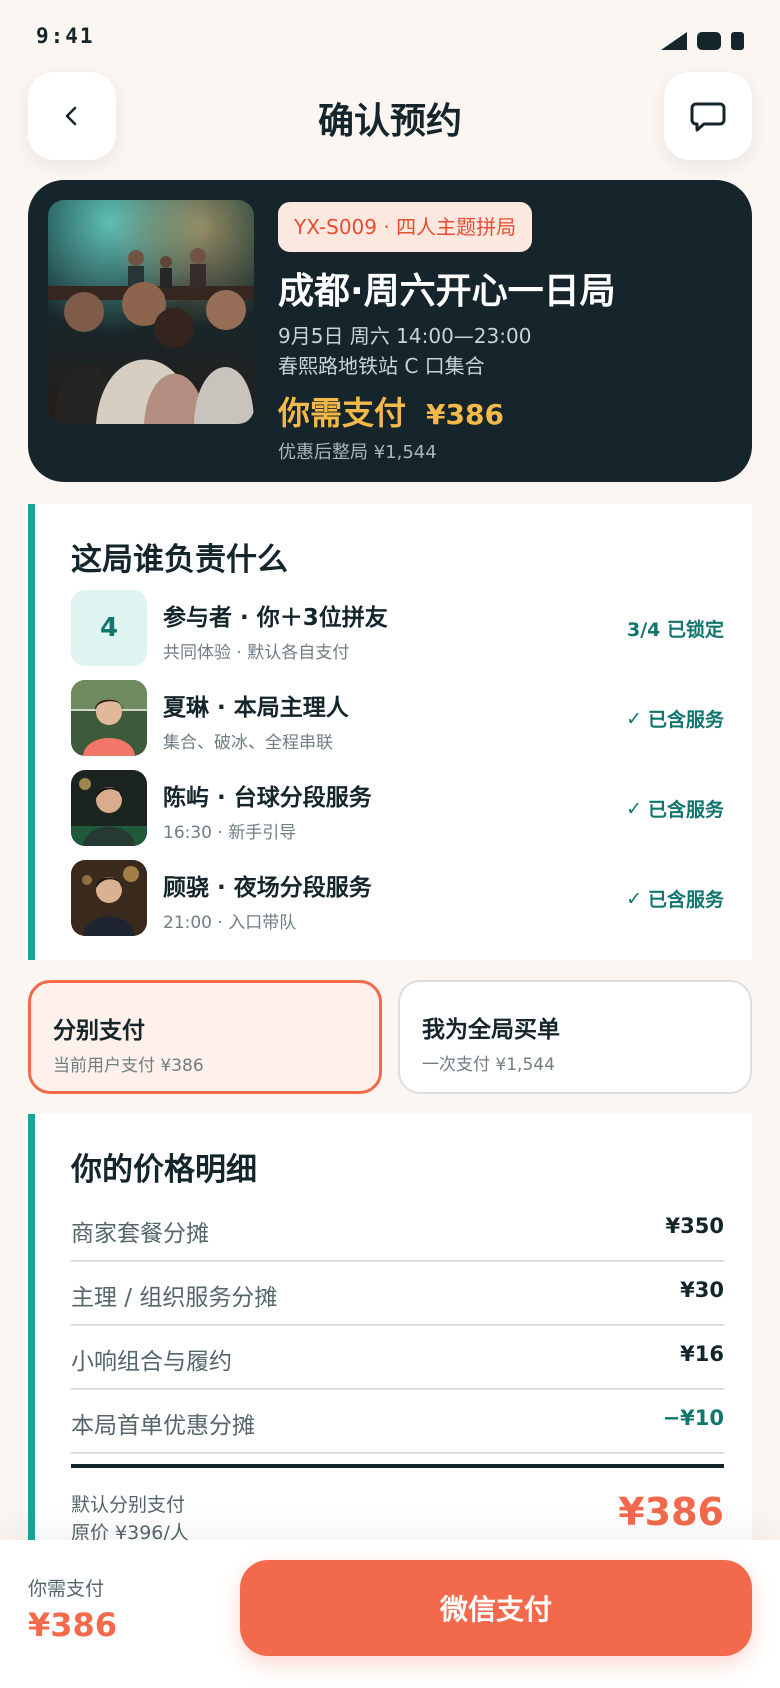  Describe the element at coordinates (488, 1065) in the screenshot. I see `option-sub: 一次支付 ¥1,544` at that location.